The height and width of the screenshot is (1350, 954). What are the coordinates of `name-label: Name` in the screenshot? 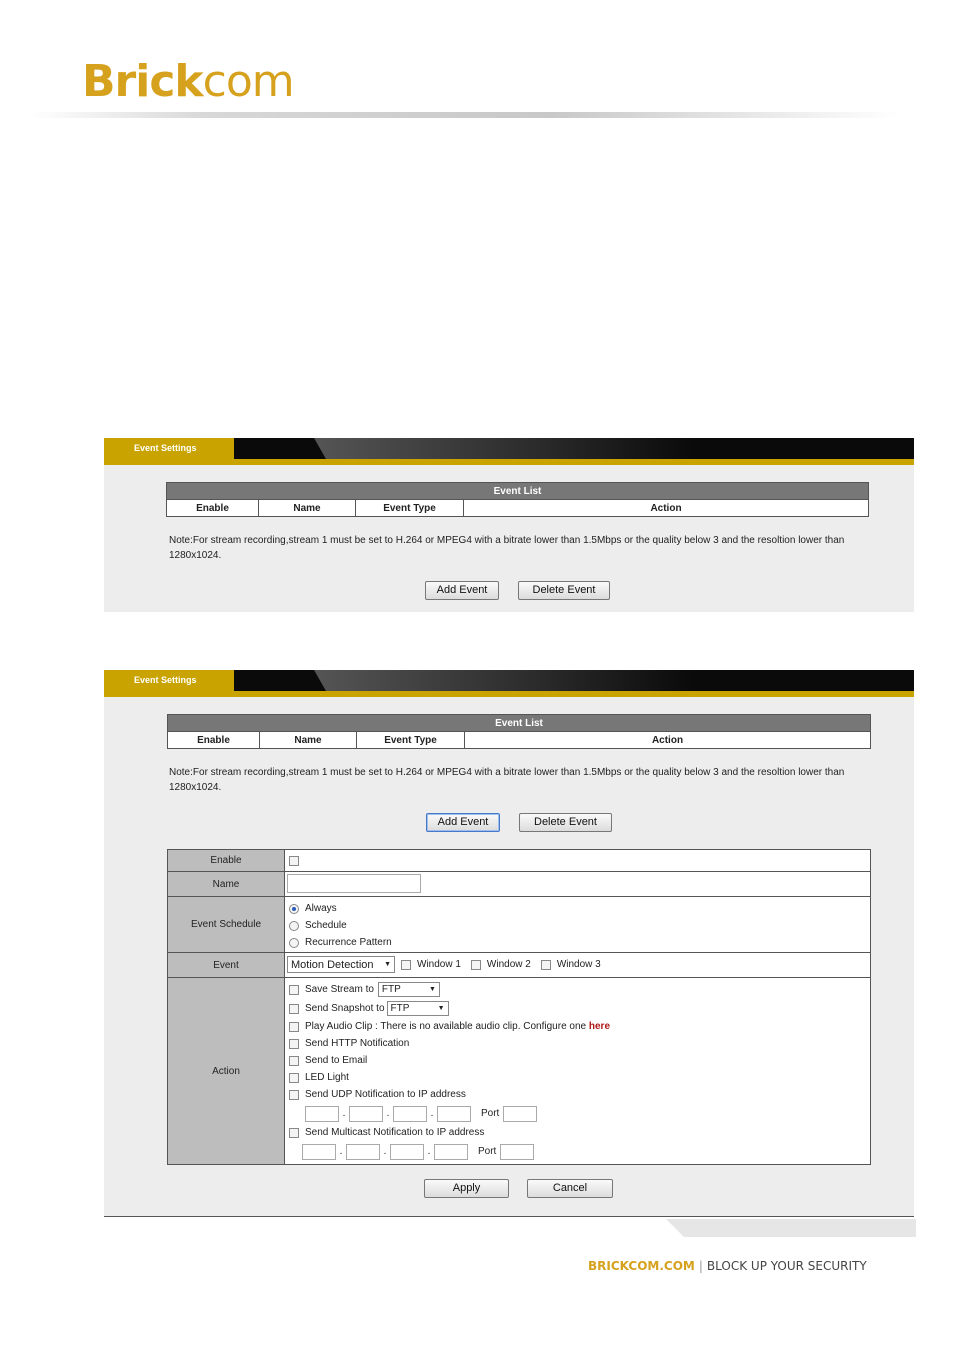 It's located at (226, 884).